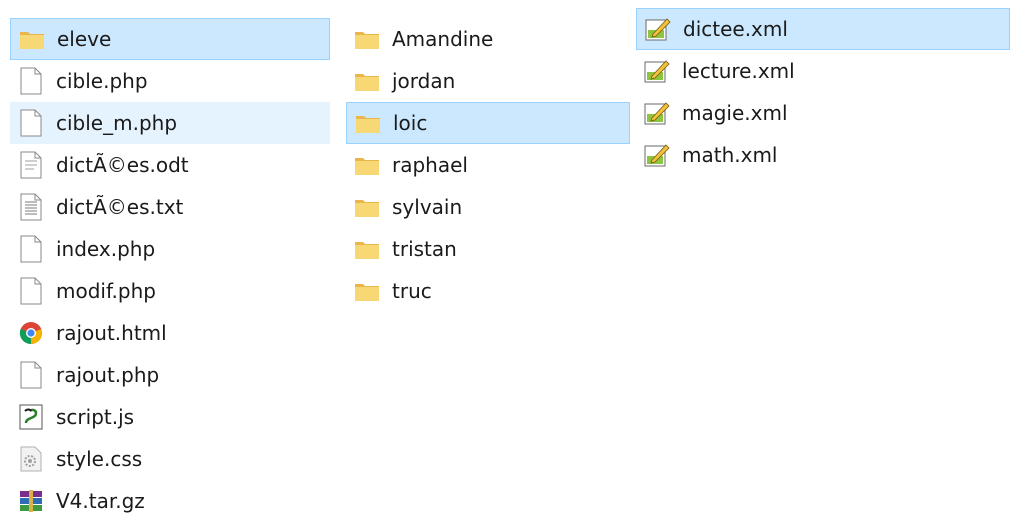 The width and height of the screenshot is (1011, 522). I want to click on file-item-lecture-xml: lecture.xml, so click(823, 71).